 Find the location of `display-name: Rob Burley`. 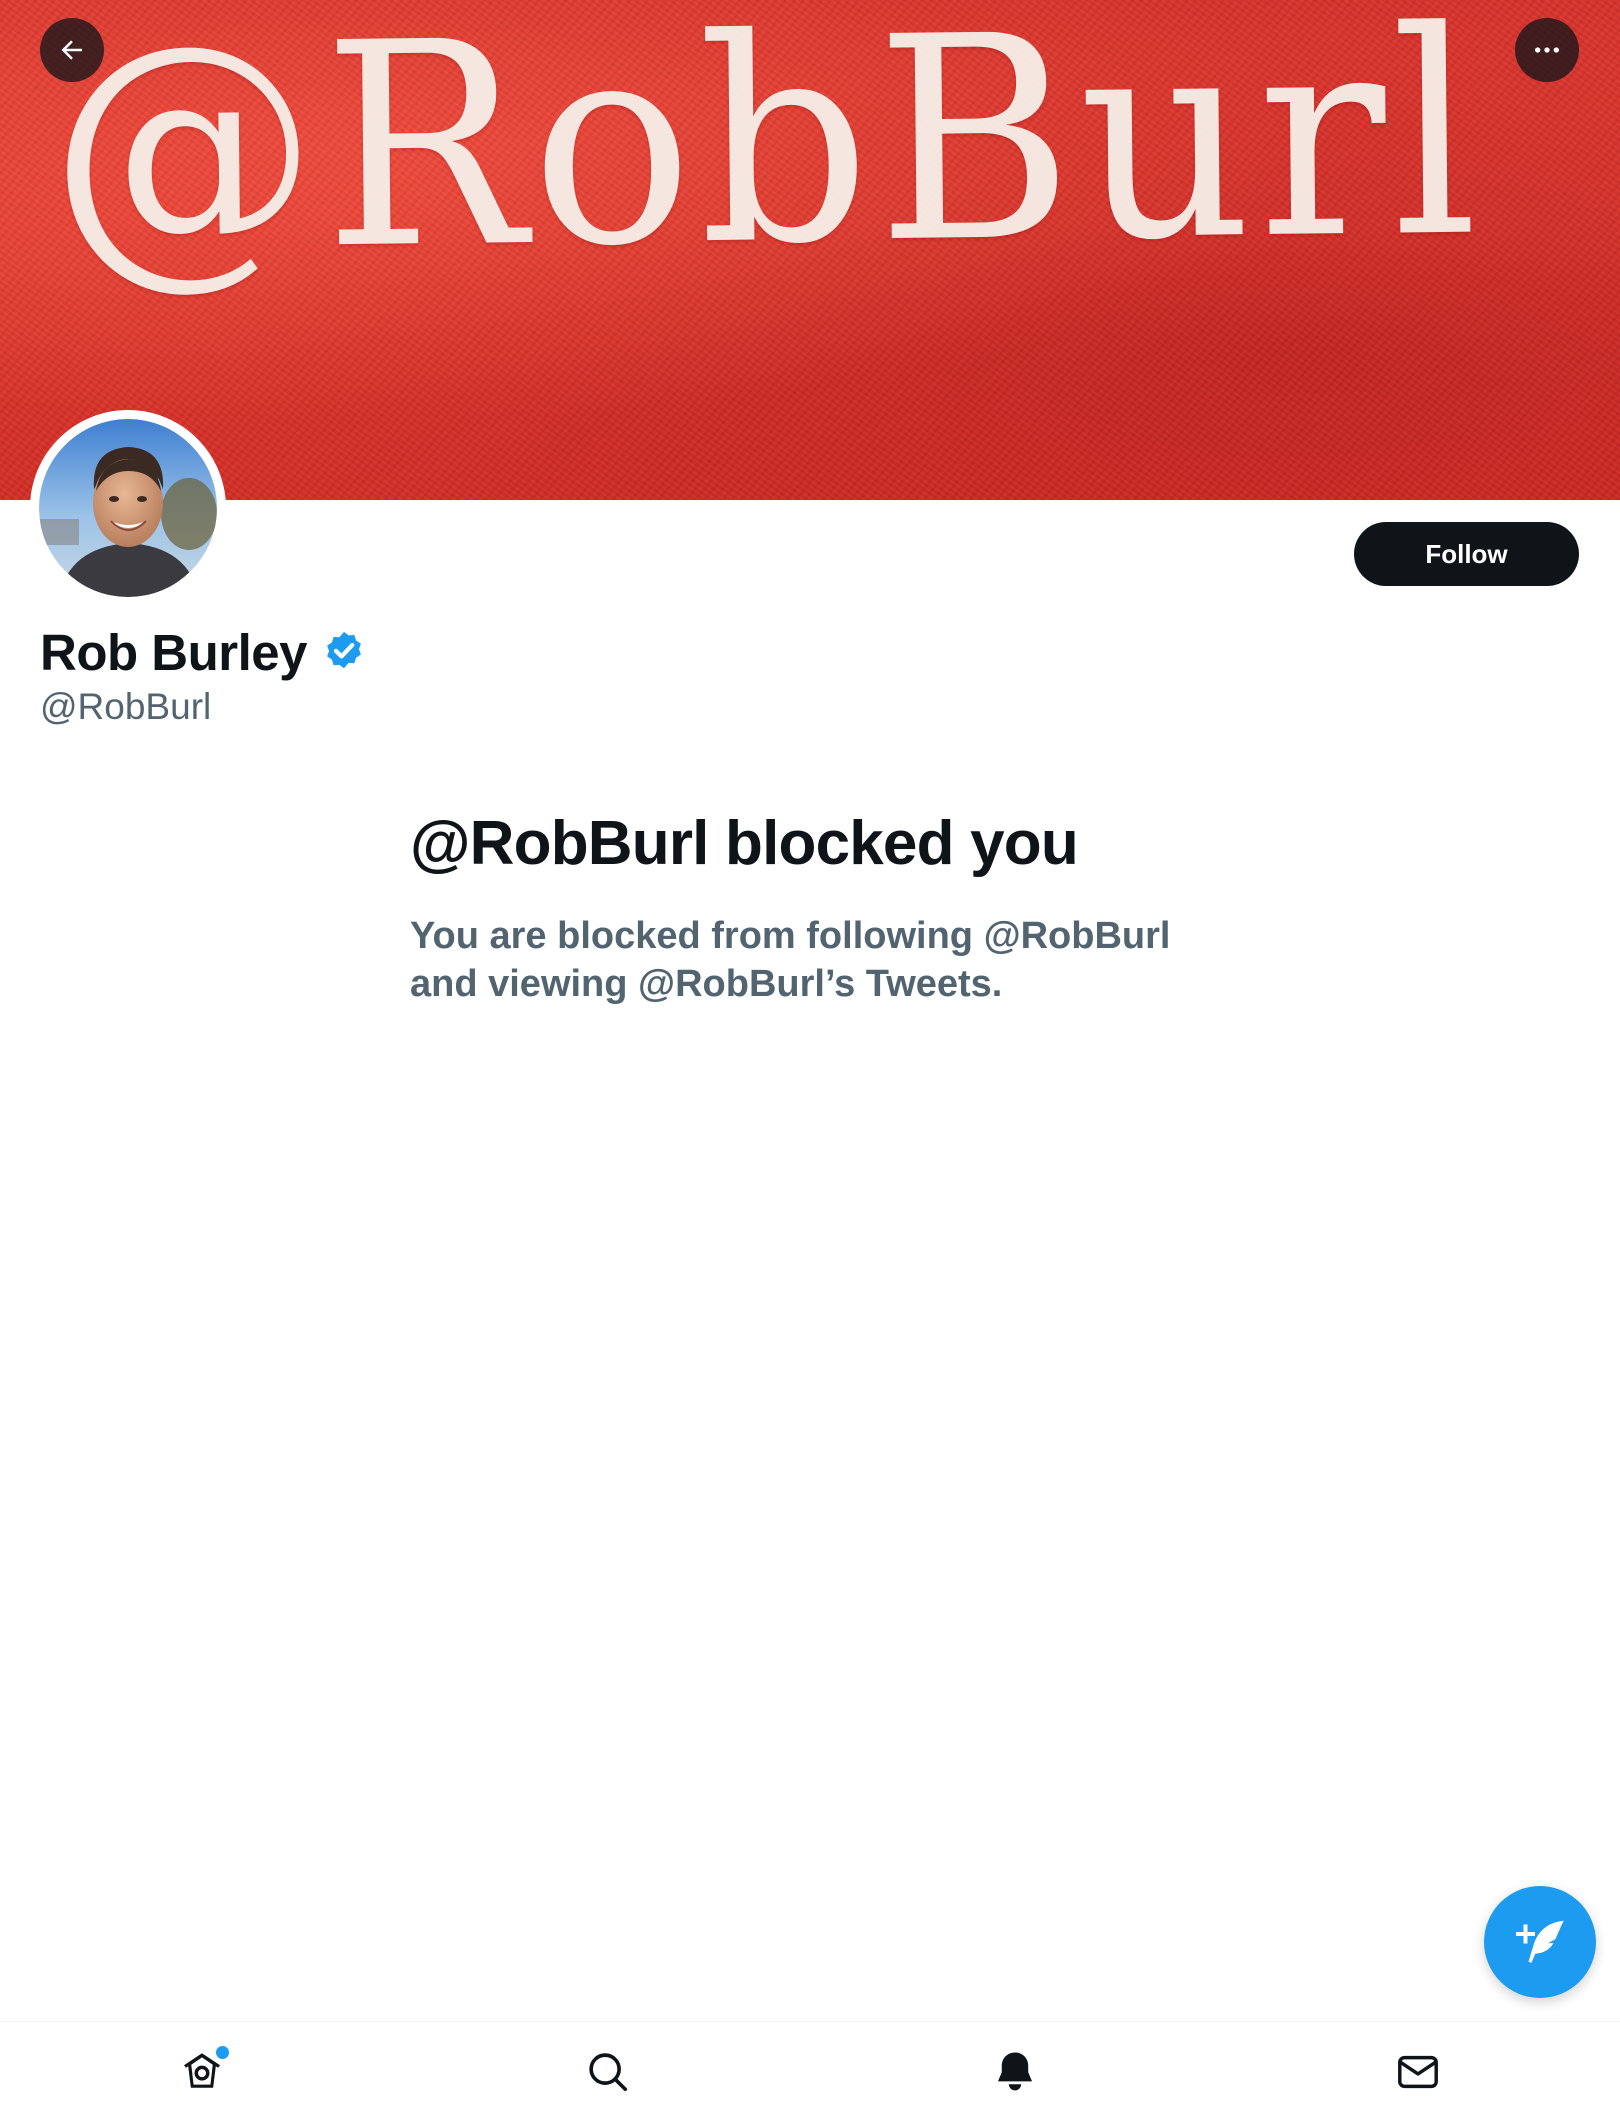

display-name: Rob Burley is located at coordinates (174, 652).